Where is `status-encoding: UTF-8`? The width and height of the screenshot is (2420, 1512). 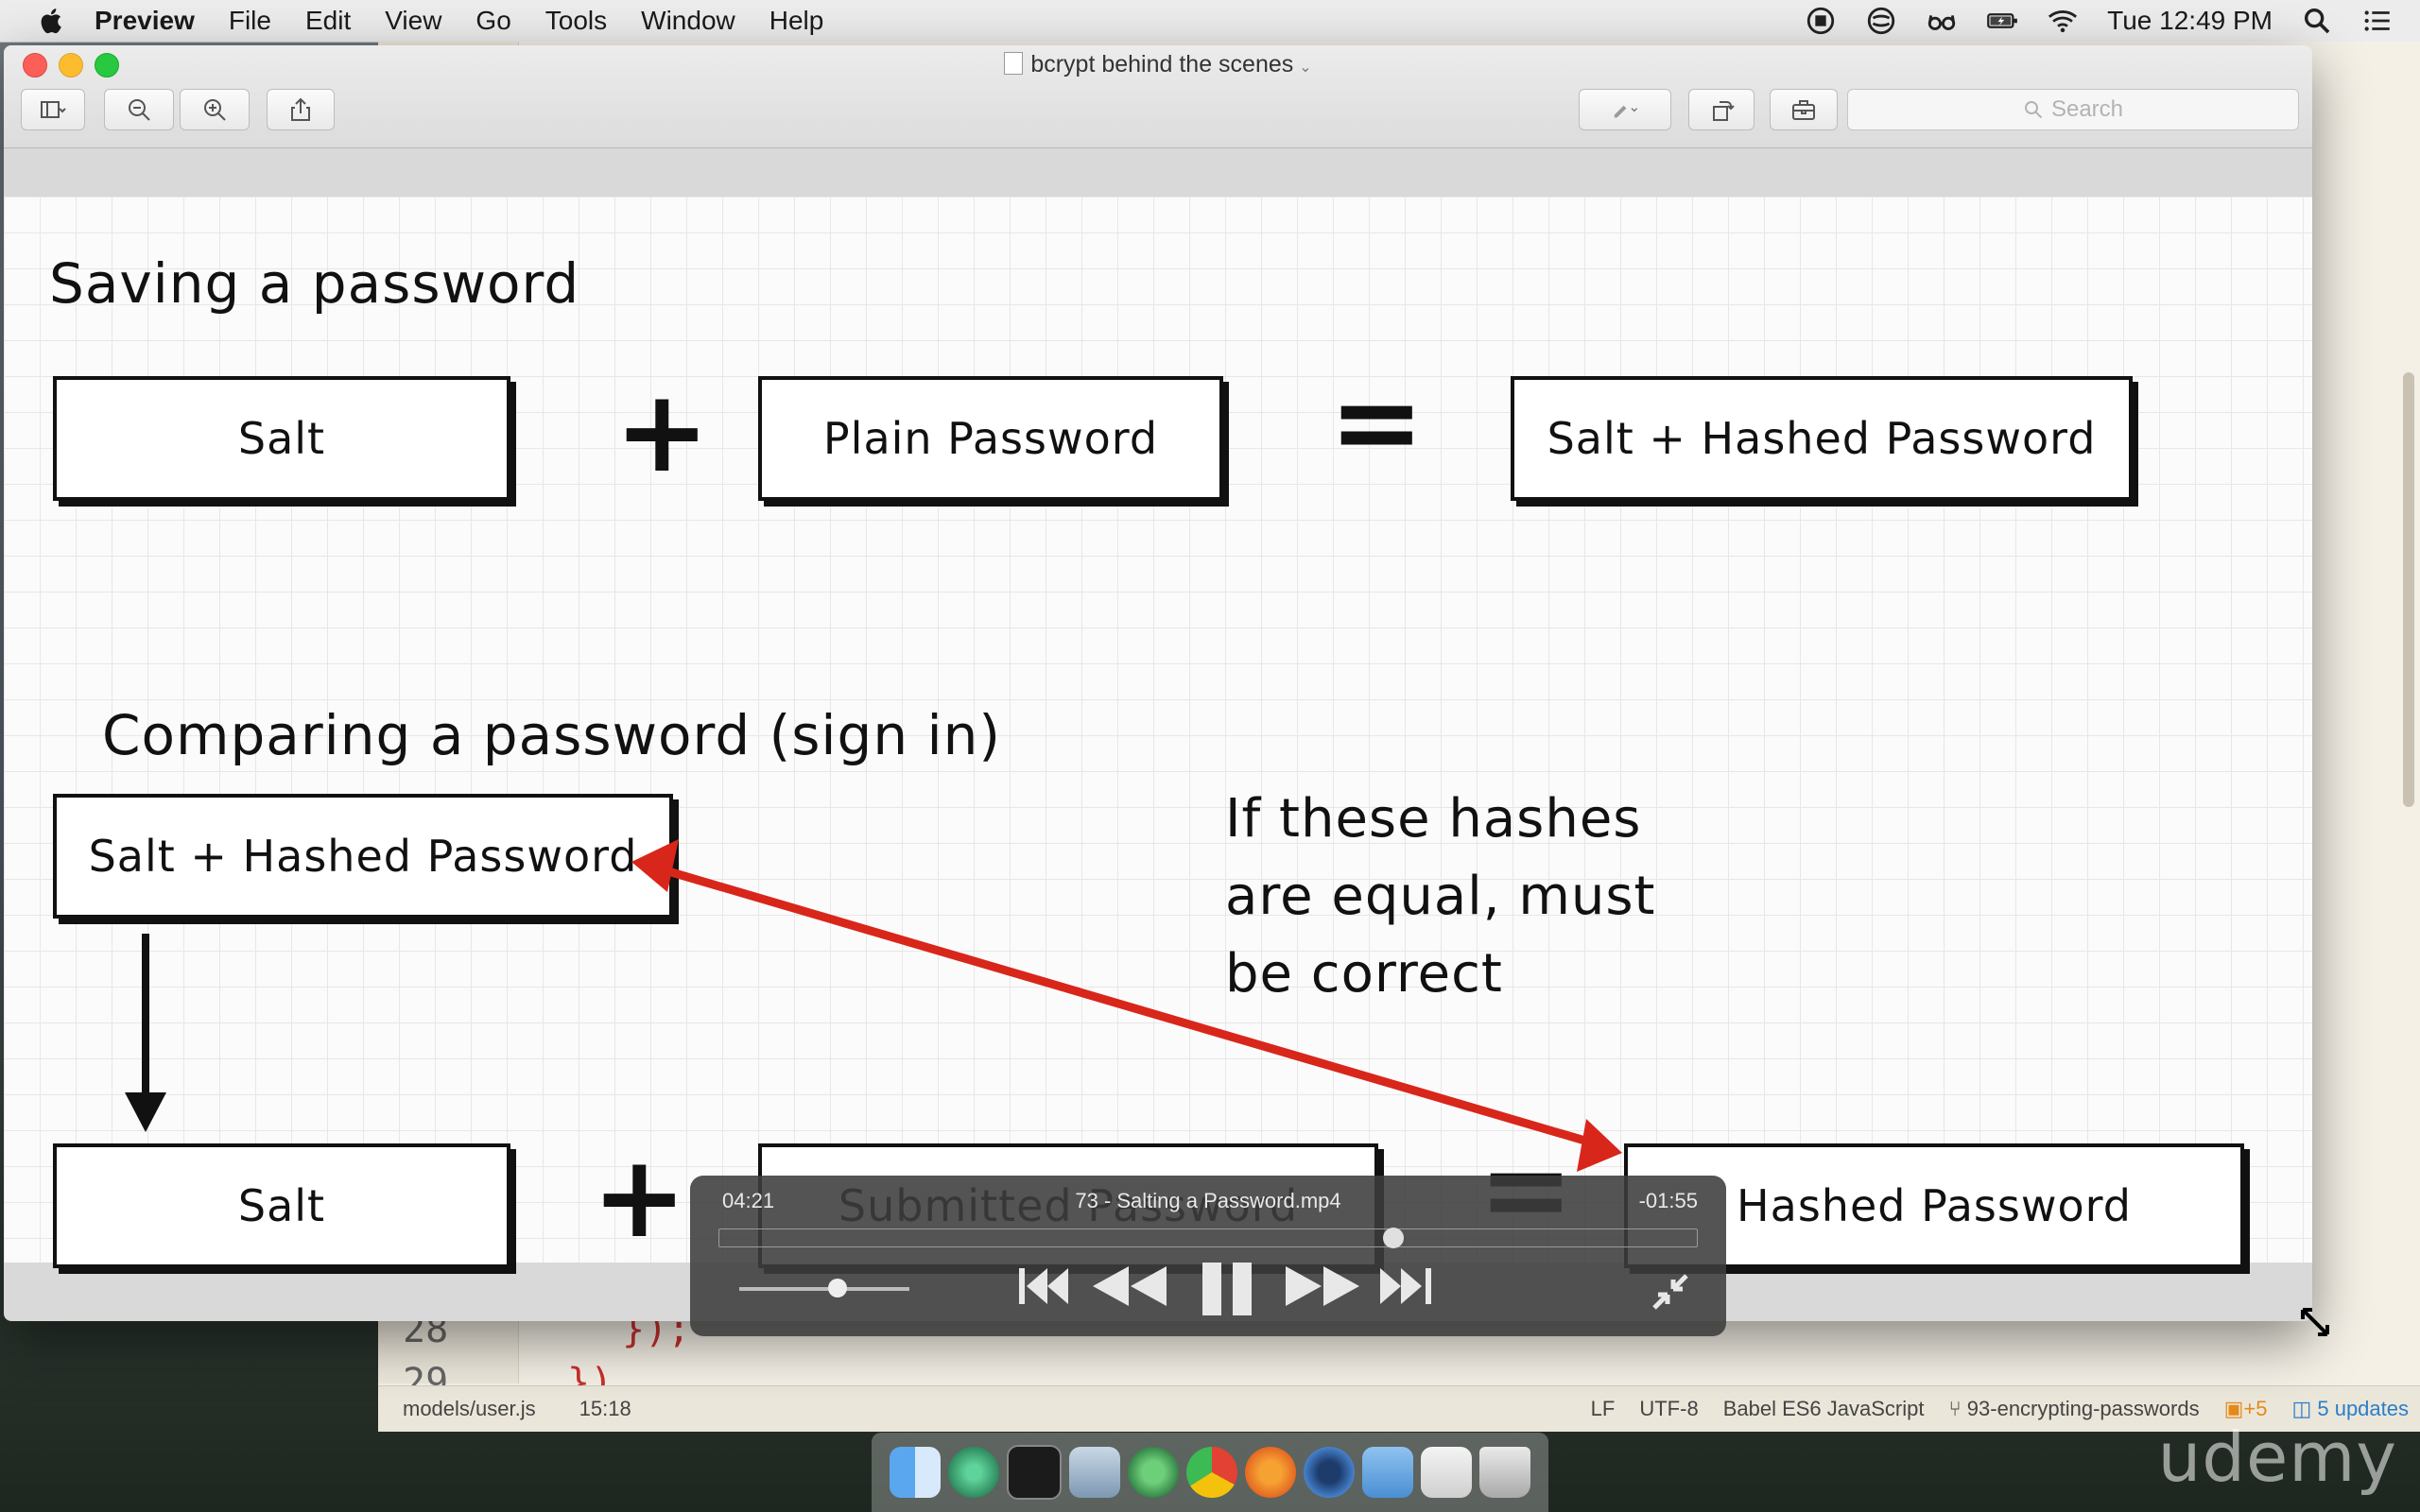 status-encoding: UTF-8 is located at coordinates (1668, 1409).